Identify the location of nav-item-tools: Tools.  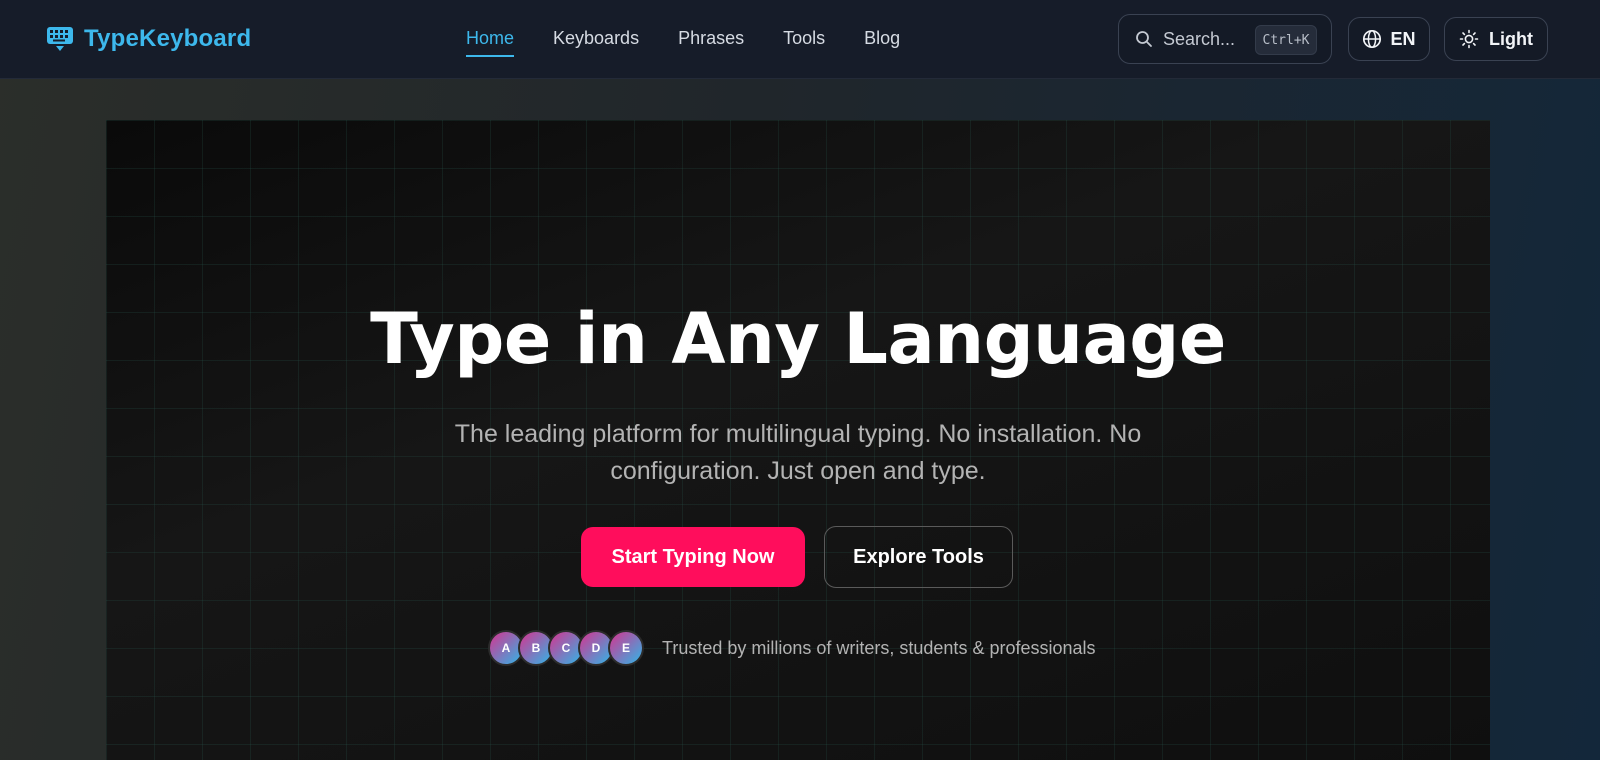
(804, 42).